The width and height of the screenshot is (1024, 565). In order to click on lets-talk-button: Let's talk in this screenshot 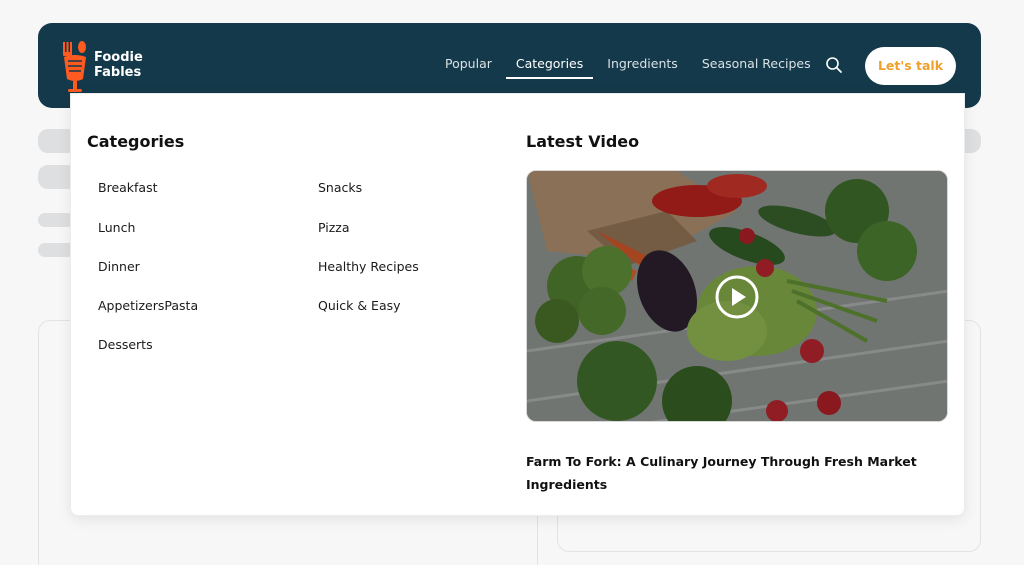, I will do `click(910, 66)`.